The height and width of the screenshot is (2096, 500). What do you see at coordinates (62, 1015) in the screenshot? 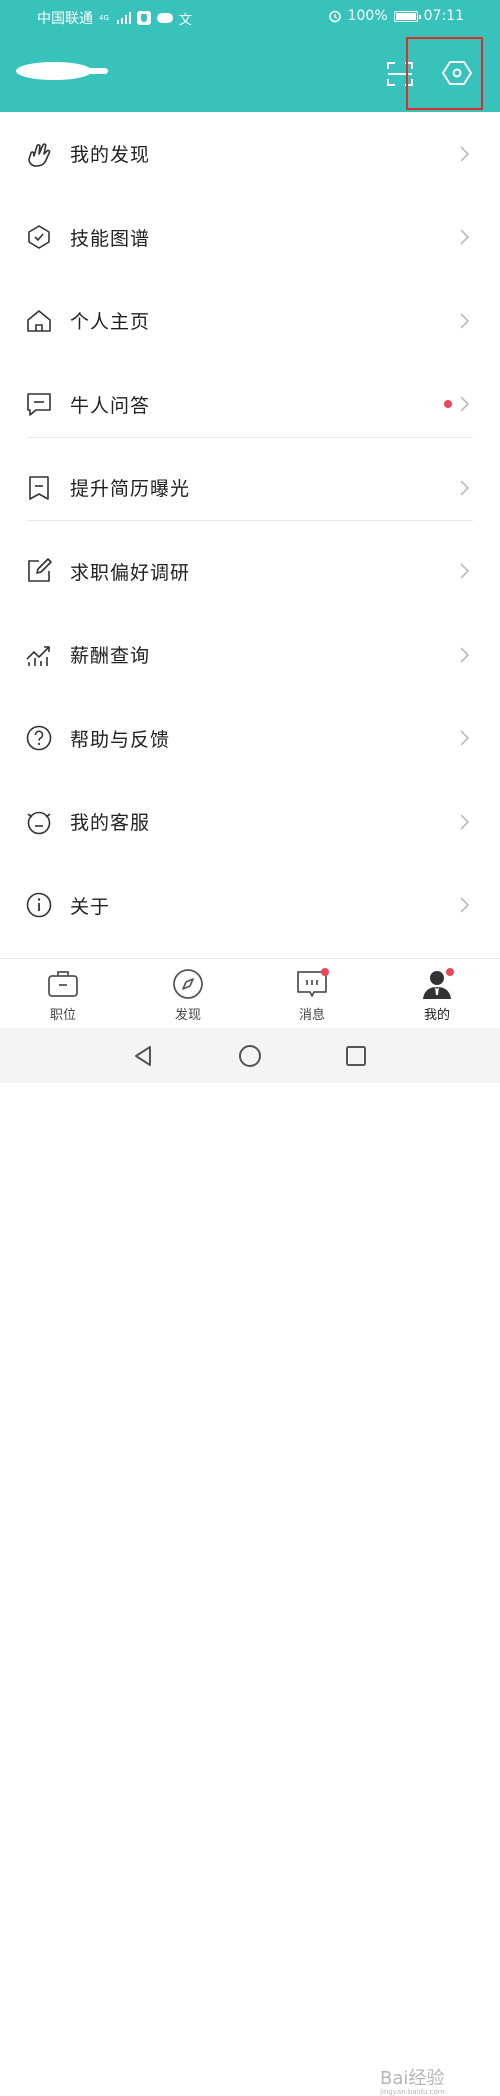
I see `tab-label: 职位` at bounding box center [62, 1015].